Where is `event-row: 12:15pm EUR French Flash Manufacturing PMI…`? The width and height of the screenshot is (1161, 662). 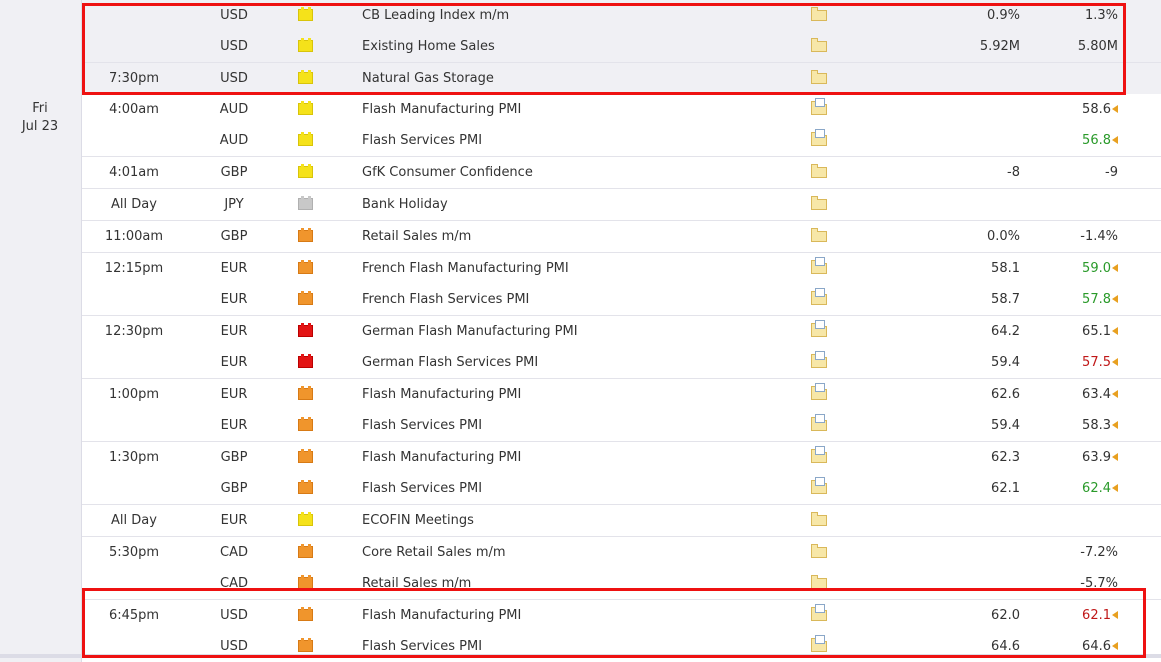
event-row: 12:15pm EUR French Flash Manufacturing PMI… is located at coordinates (621, 268).